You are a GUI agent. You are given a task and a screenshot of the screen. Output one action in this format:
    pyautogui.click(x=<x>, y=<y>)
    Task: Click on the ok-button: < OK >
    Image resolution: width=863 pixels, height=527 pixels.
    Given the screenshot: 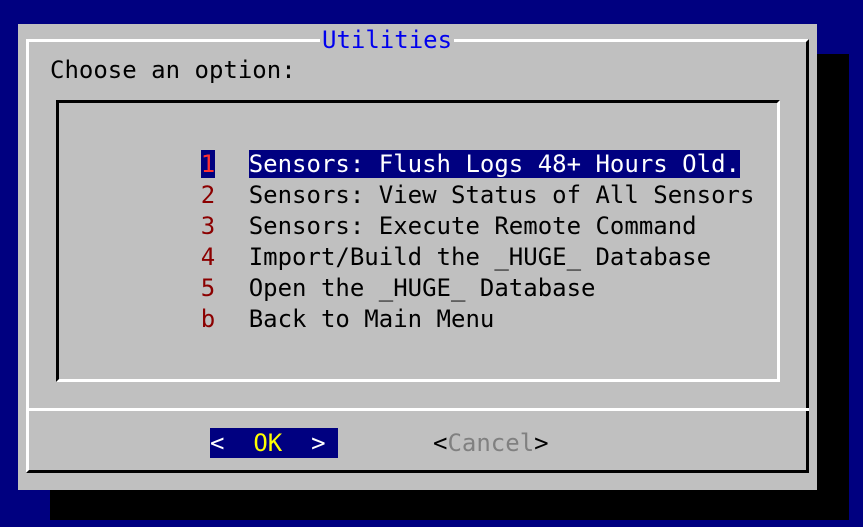 What is the action you would take?
    pyautogui.click(x=274, y=443)
    